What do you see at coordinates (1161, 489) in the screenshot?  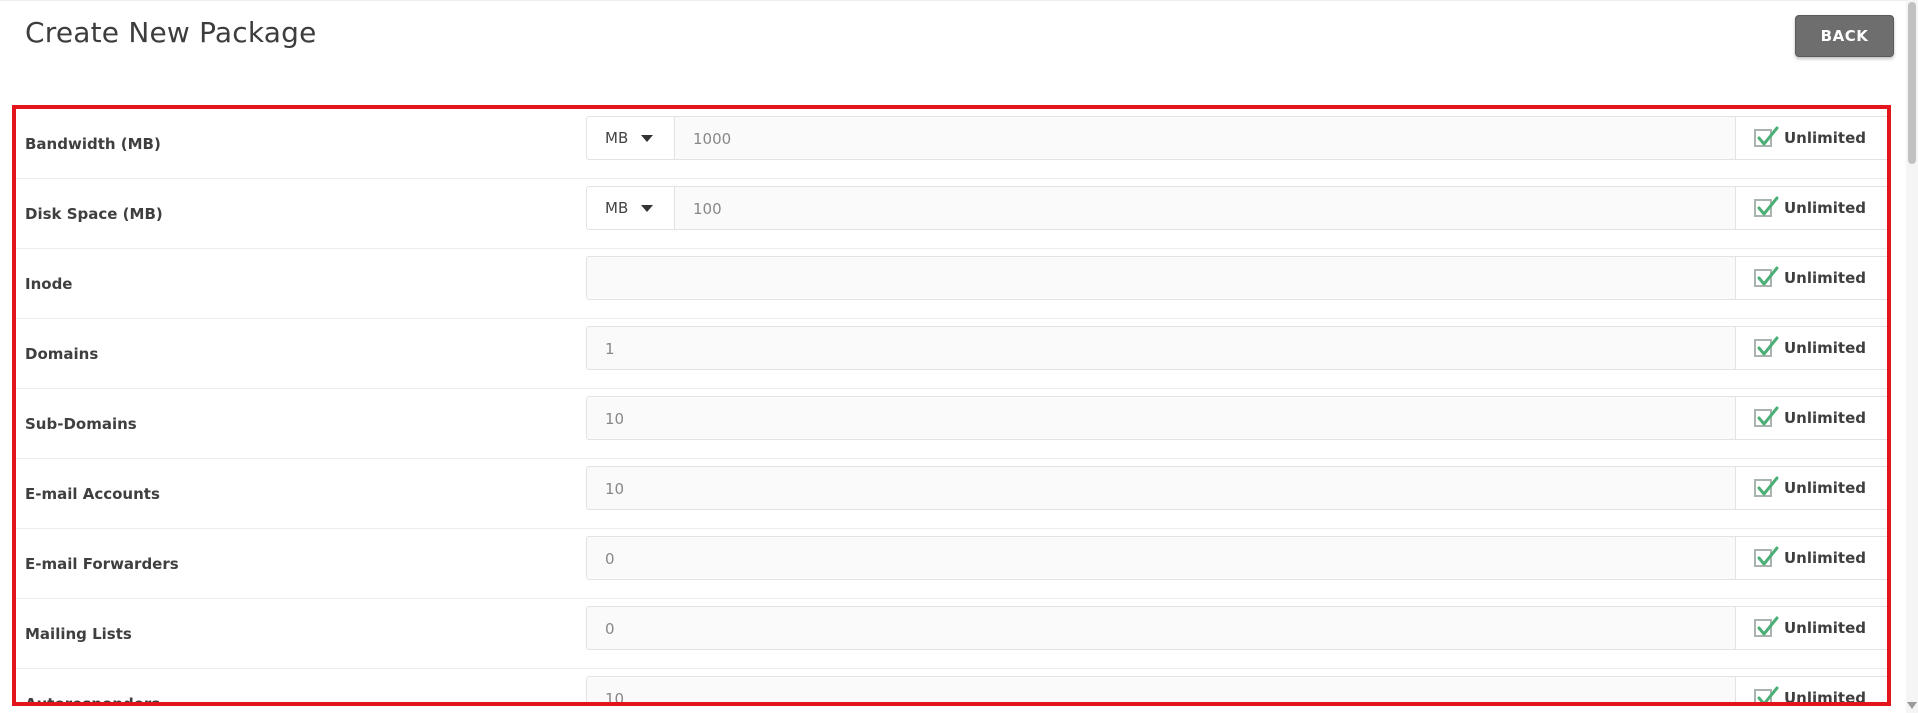 I see `email-accounts-input` at bounding box center [1161, 489].